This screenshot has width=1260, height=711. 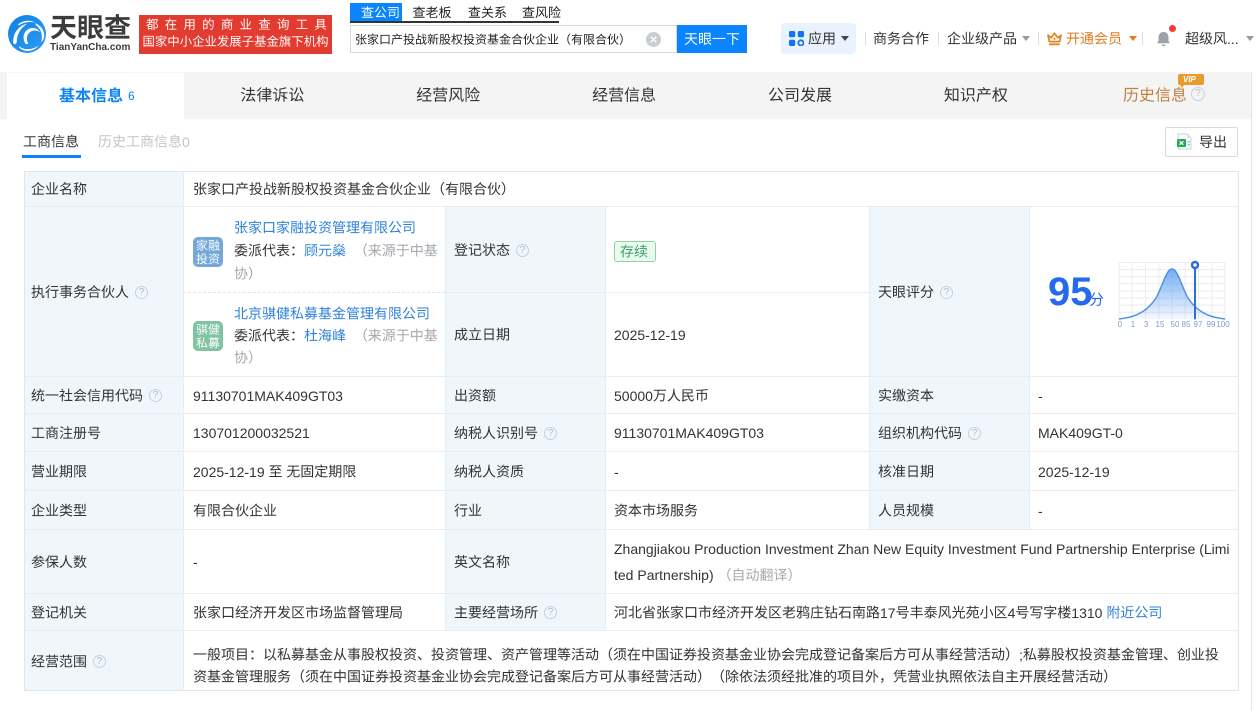 What do you see at coordinates (1223, 324) in the screenshot?
I see `svg-text: 100` at bounding box center [1223, 324].